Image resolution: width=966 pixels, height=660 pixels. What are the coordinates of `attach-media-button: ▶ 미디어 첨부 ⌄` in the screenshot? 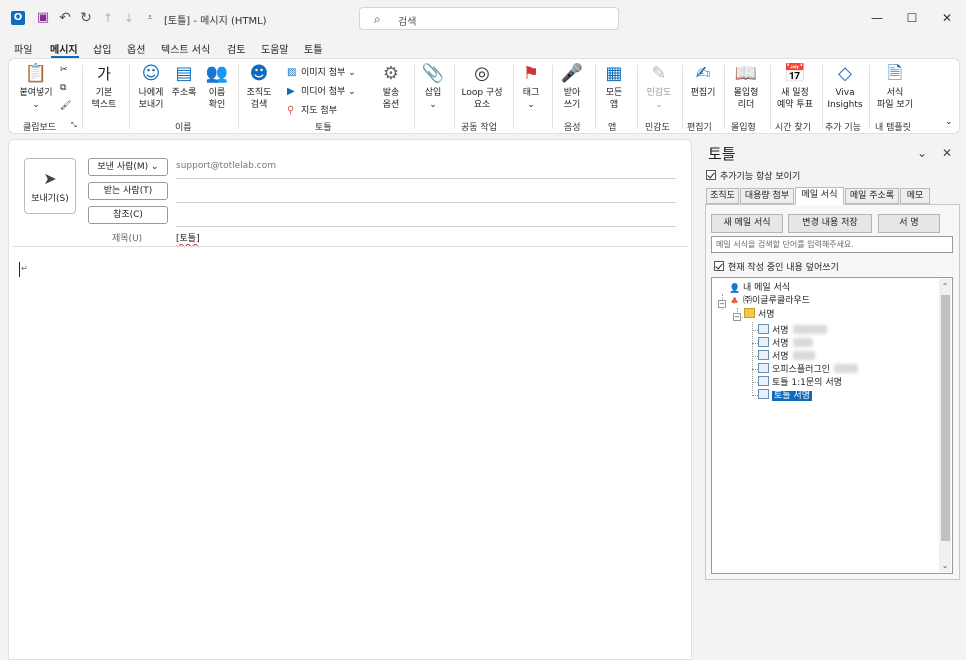 It's located at (321, 90).